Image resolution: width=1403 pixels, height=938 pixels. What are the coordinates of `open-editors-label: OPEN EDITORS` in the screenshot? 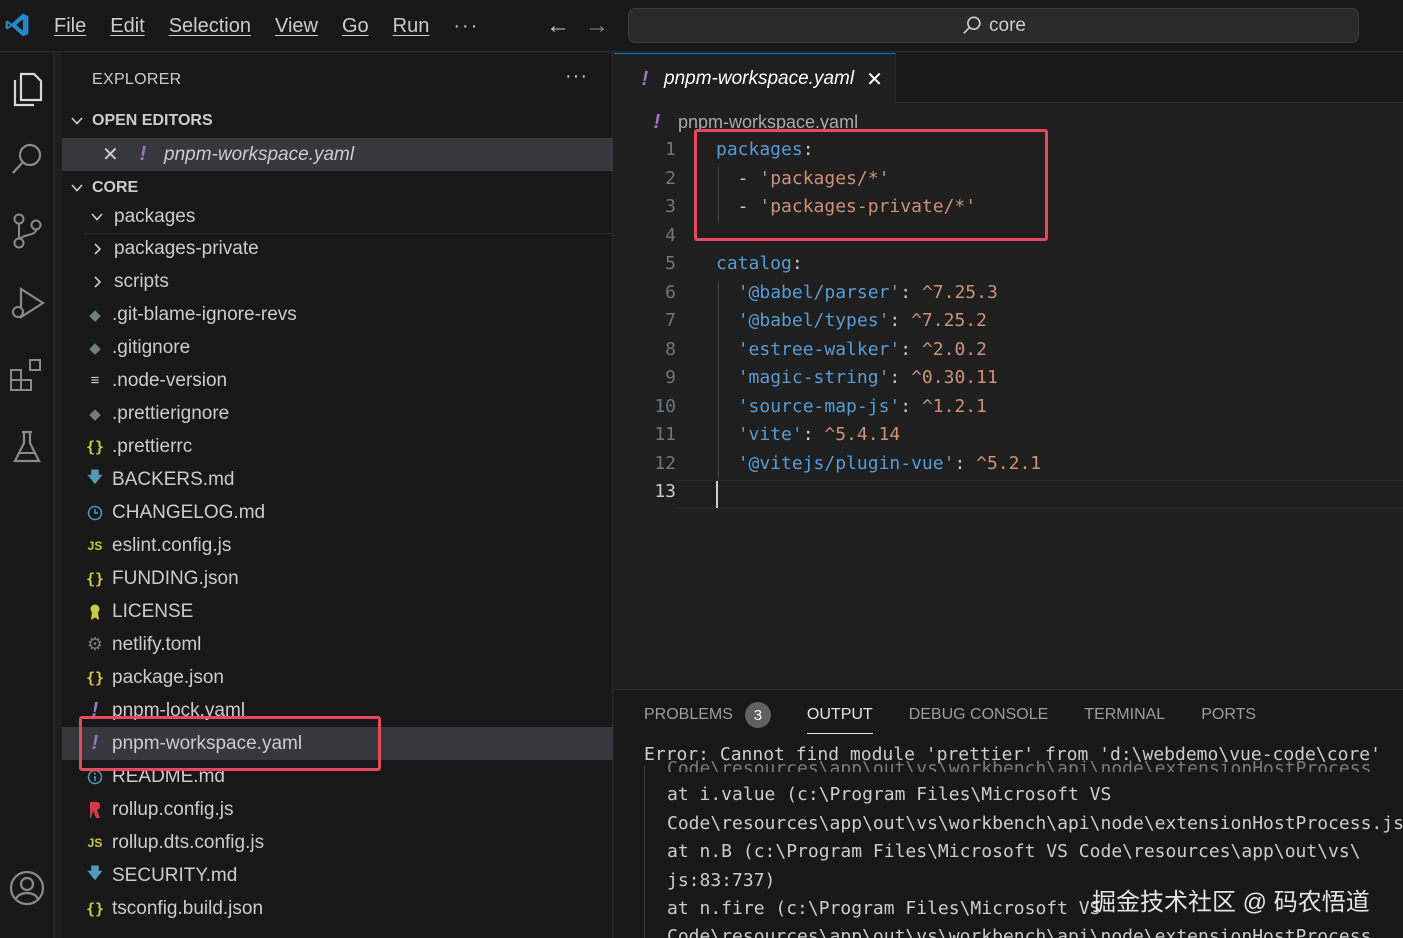 It's located at (152, 120).